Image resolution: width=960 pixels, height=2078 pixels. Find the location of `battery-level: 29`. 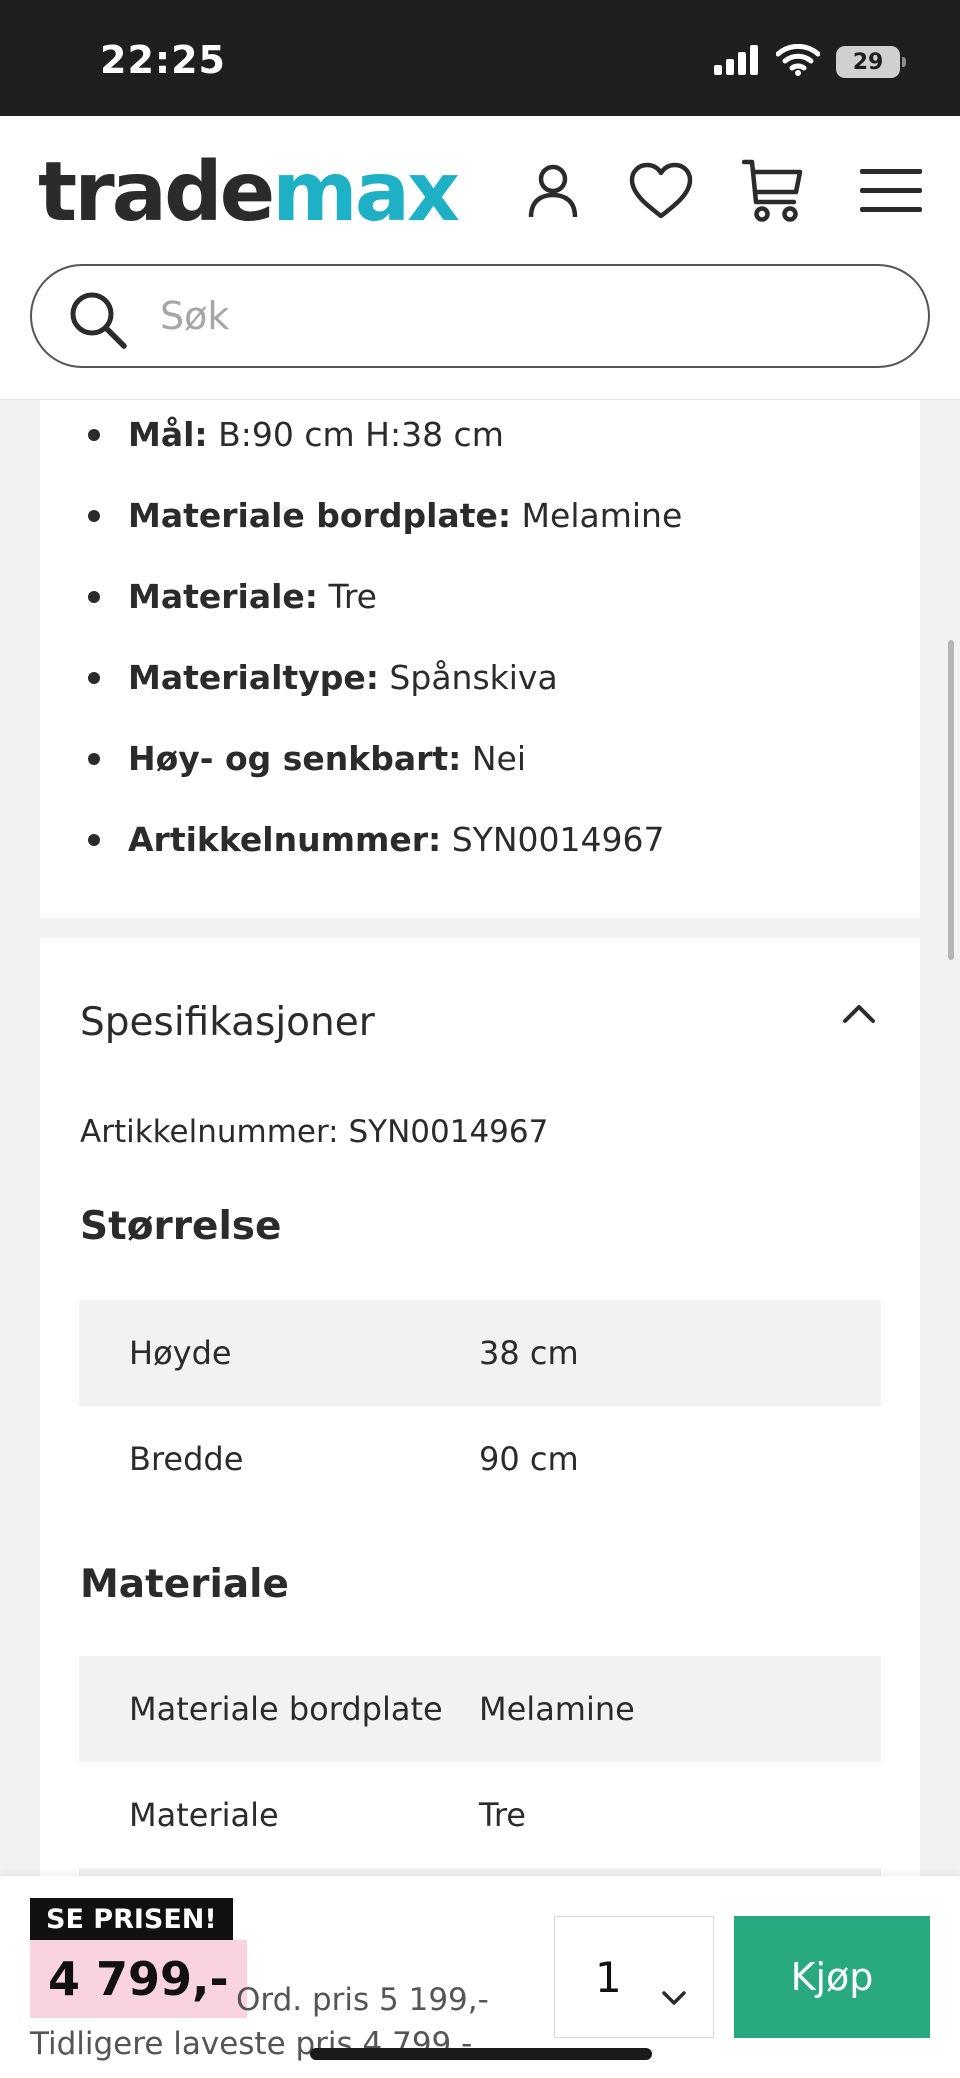

battery-level: 29 is located at coordinates (868, 62).